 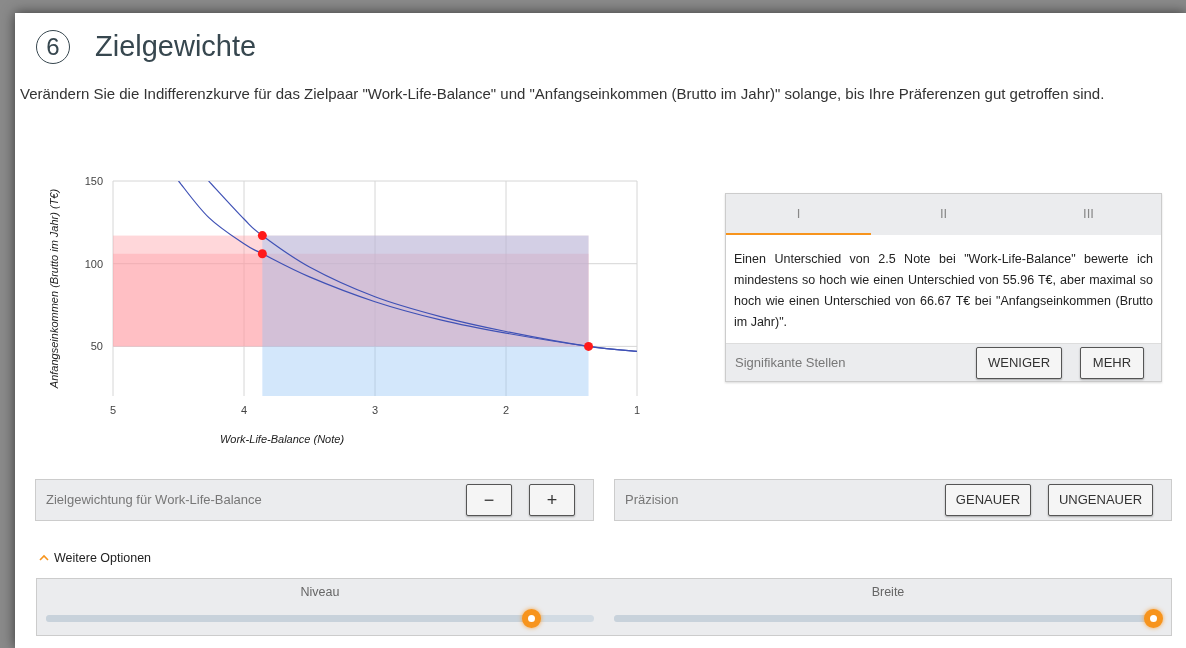 What do you see at coordinates (95, 558) in the screenshot?
I see `more-options-toggle: Weitere Optionen` at bounding box center [95, 558].